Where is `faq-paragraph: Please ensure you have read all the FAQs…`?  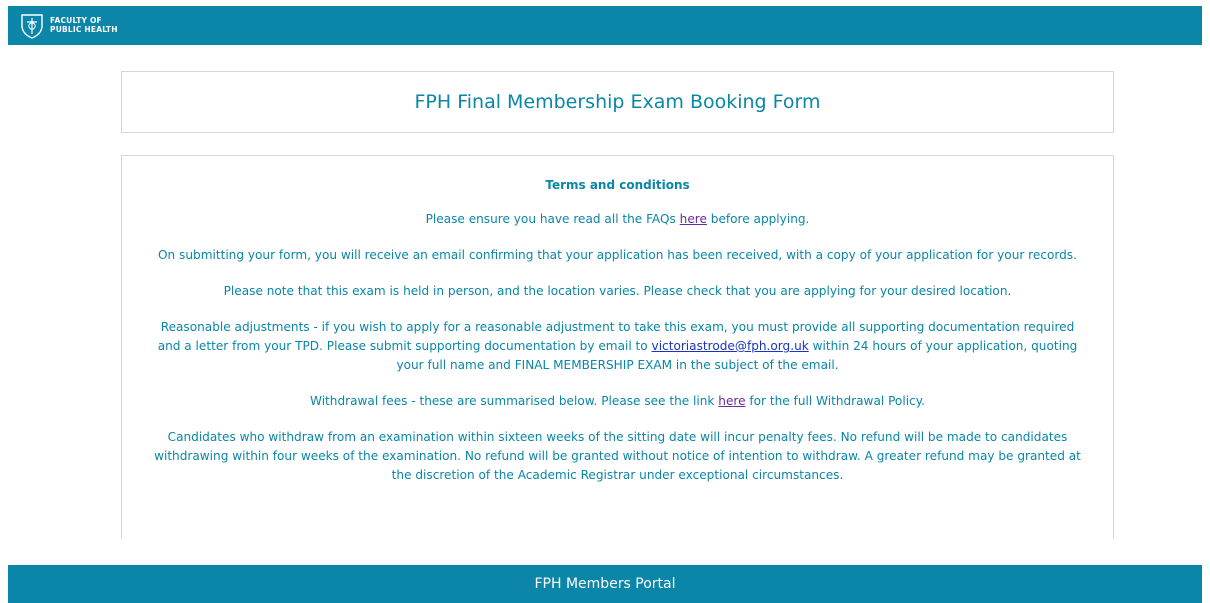
faq-paragraph: Please ensure you have read all the FAQs… is located at coordinates (617, 219).